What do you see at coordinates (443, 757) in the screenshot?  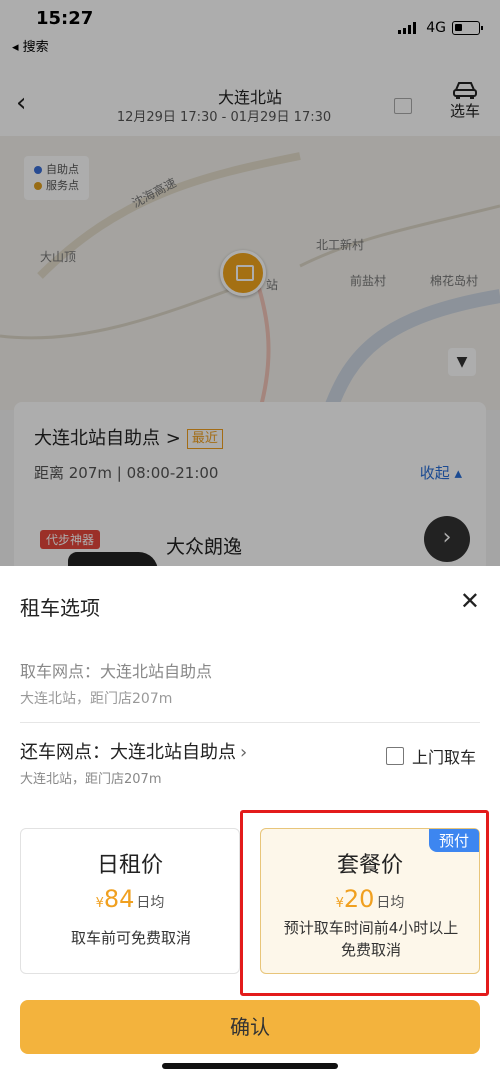 I see `door-pickup-label: 上门取车` at bounding box center [443, 757].